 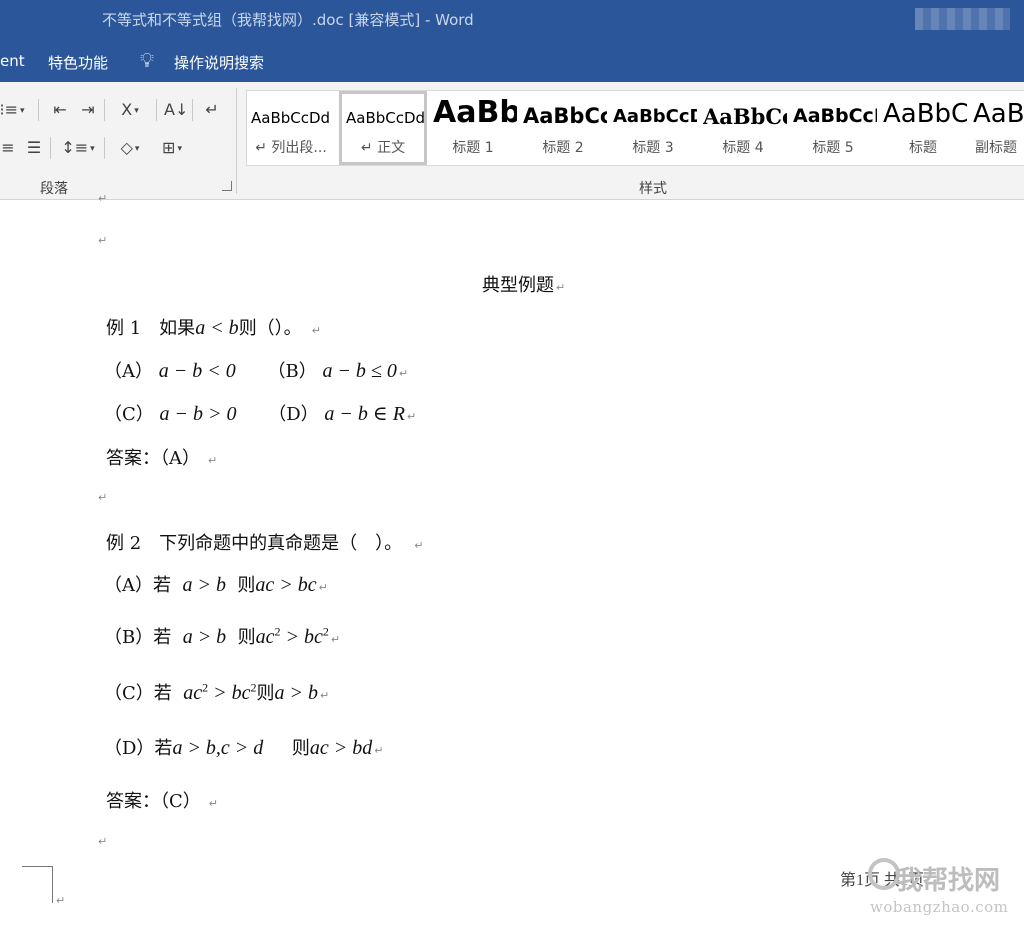 I want to click on paragraph-group-label: 段落, so click(x=54, y=189).